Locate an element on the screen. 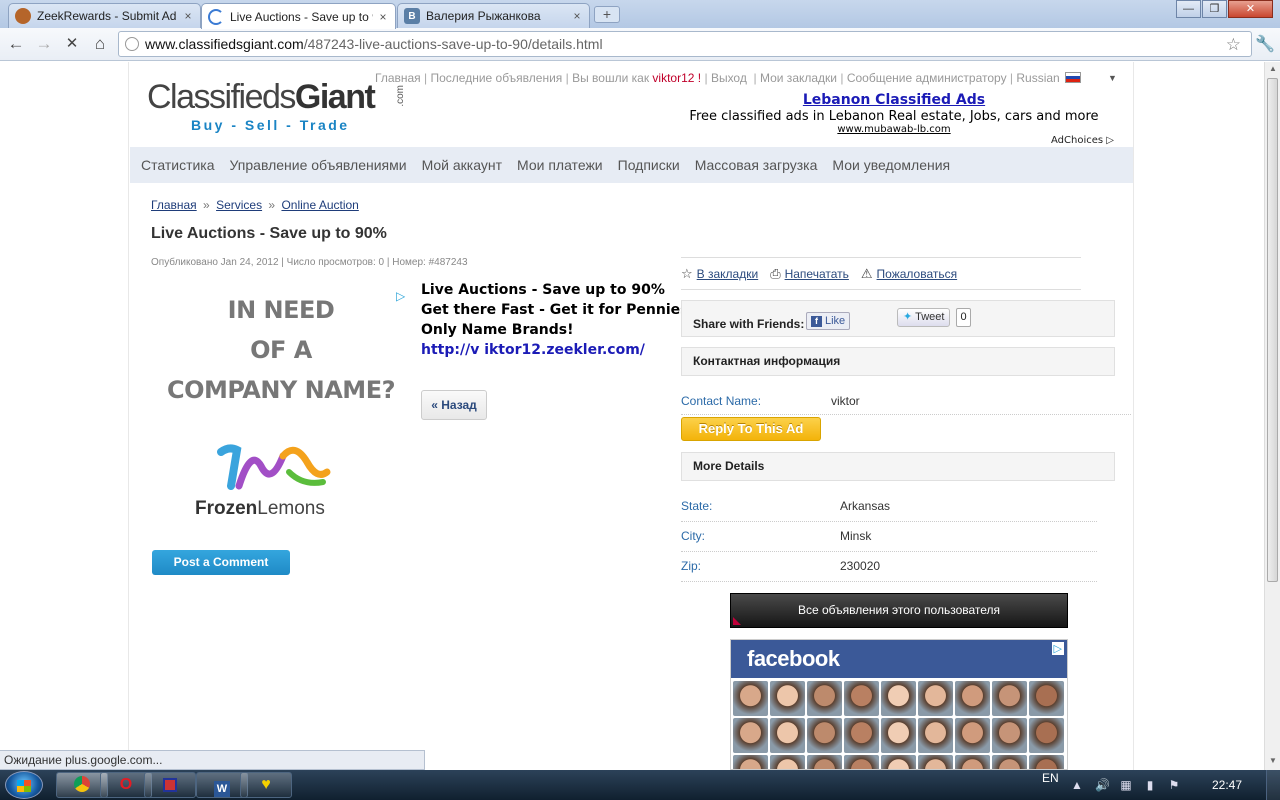  nav-notifications: Мои уведомления is located at coordinates (891, 165).